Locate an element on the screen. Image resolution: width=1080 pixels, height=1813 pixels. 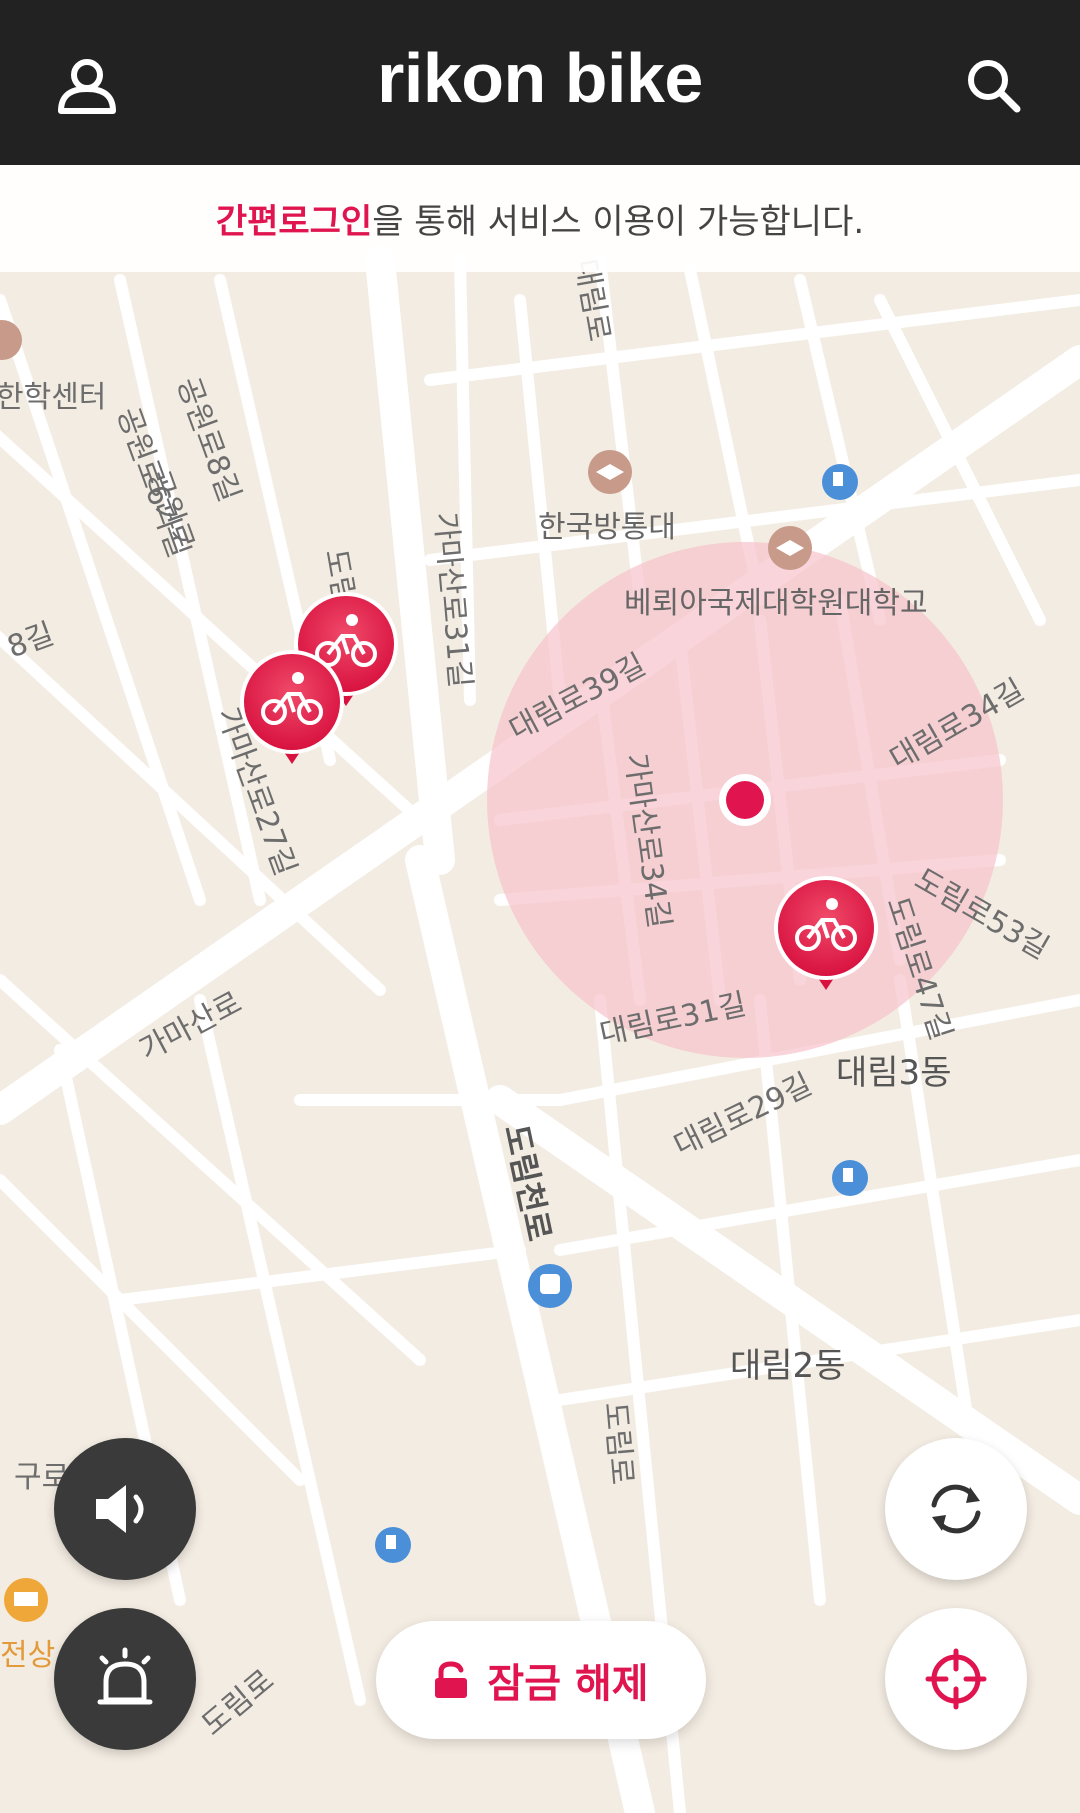
siren-icon is located at coordinates (125, 1676).